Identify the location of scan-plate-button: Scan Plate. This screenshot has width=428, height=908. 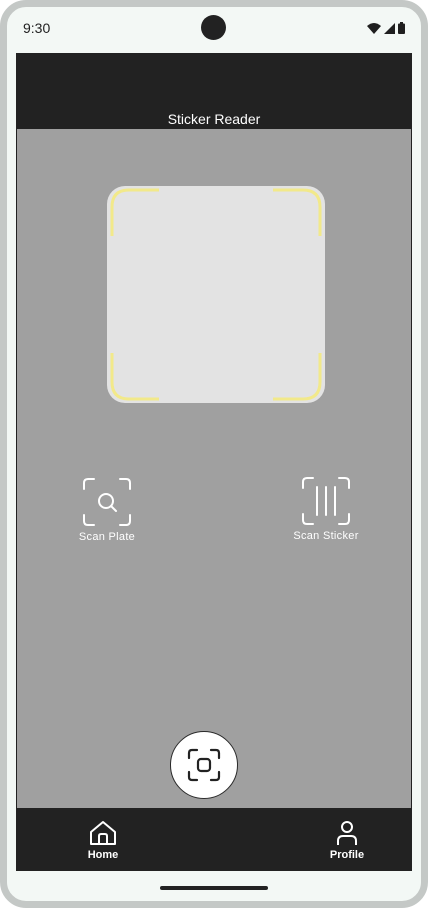
(107, 510).